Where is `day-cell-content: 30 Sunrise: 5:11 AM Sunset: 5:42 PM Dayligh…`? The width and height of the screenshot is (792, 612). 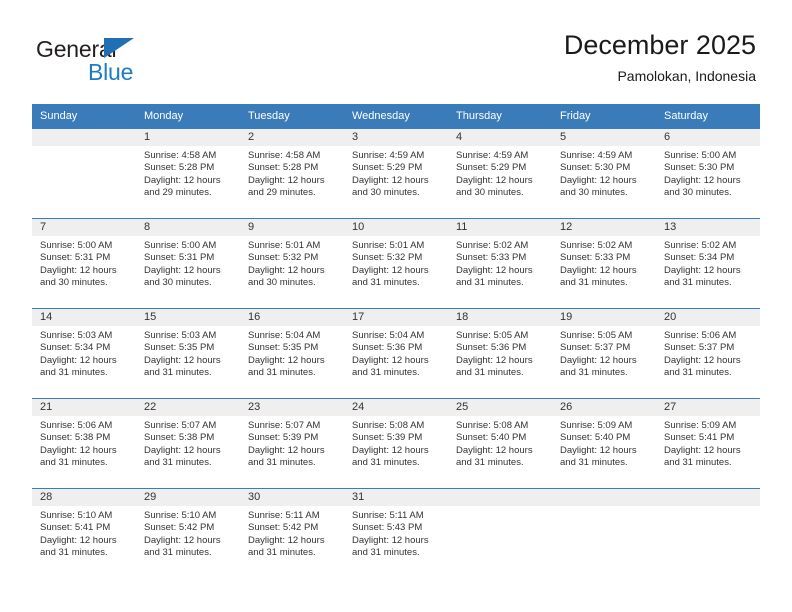 day-cell-content: 30 Sunrise: 5:11 AM Sunset: 5:42 PM Dayligh… is located at coordinates (292, 534).